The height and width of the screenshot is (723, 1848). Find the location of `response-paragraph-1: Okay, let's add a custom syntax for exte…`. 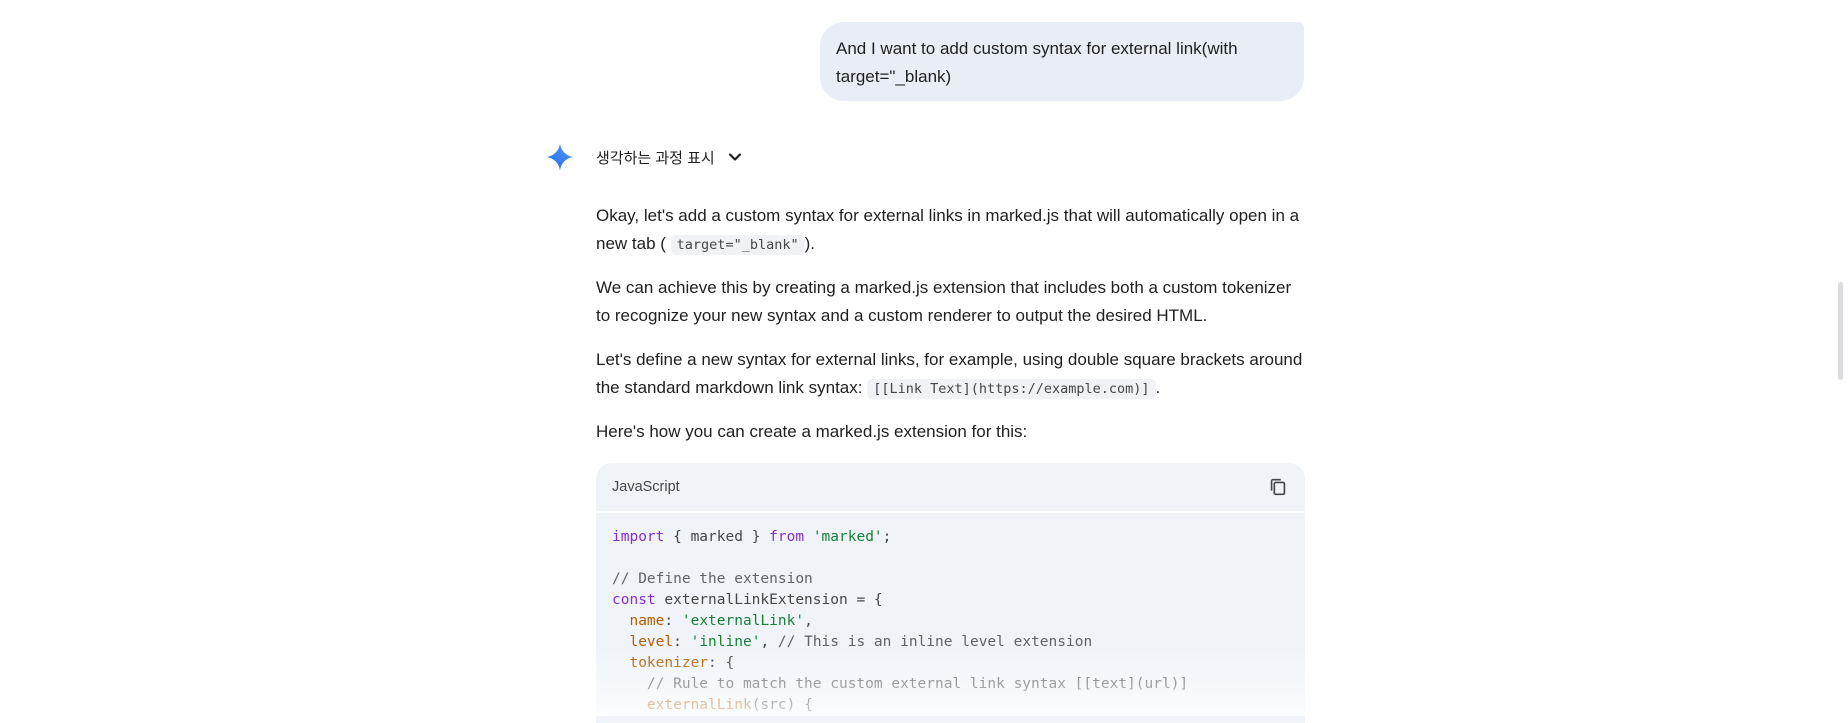

response-paragraph-1: Okay, let's add a custom syntax for exte… is located at coordinates (952, 230).